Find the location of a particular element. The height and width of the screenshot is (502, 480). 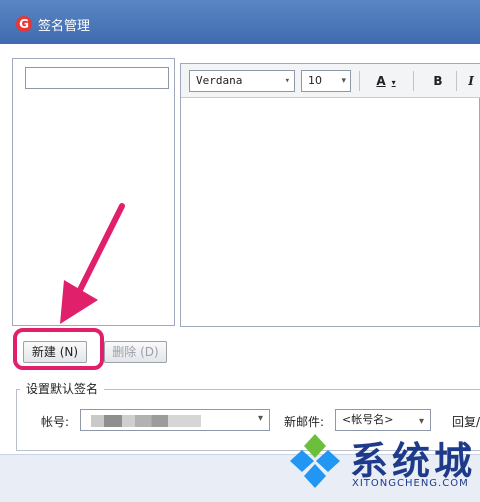

signature-name-input is located at coordinates (97, 78).